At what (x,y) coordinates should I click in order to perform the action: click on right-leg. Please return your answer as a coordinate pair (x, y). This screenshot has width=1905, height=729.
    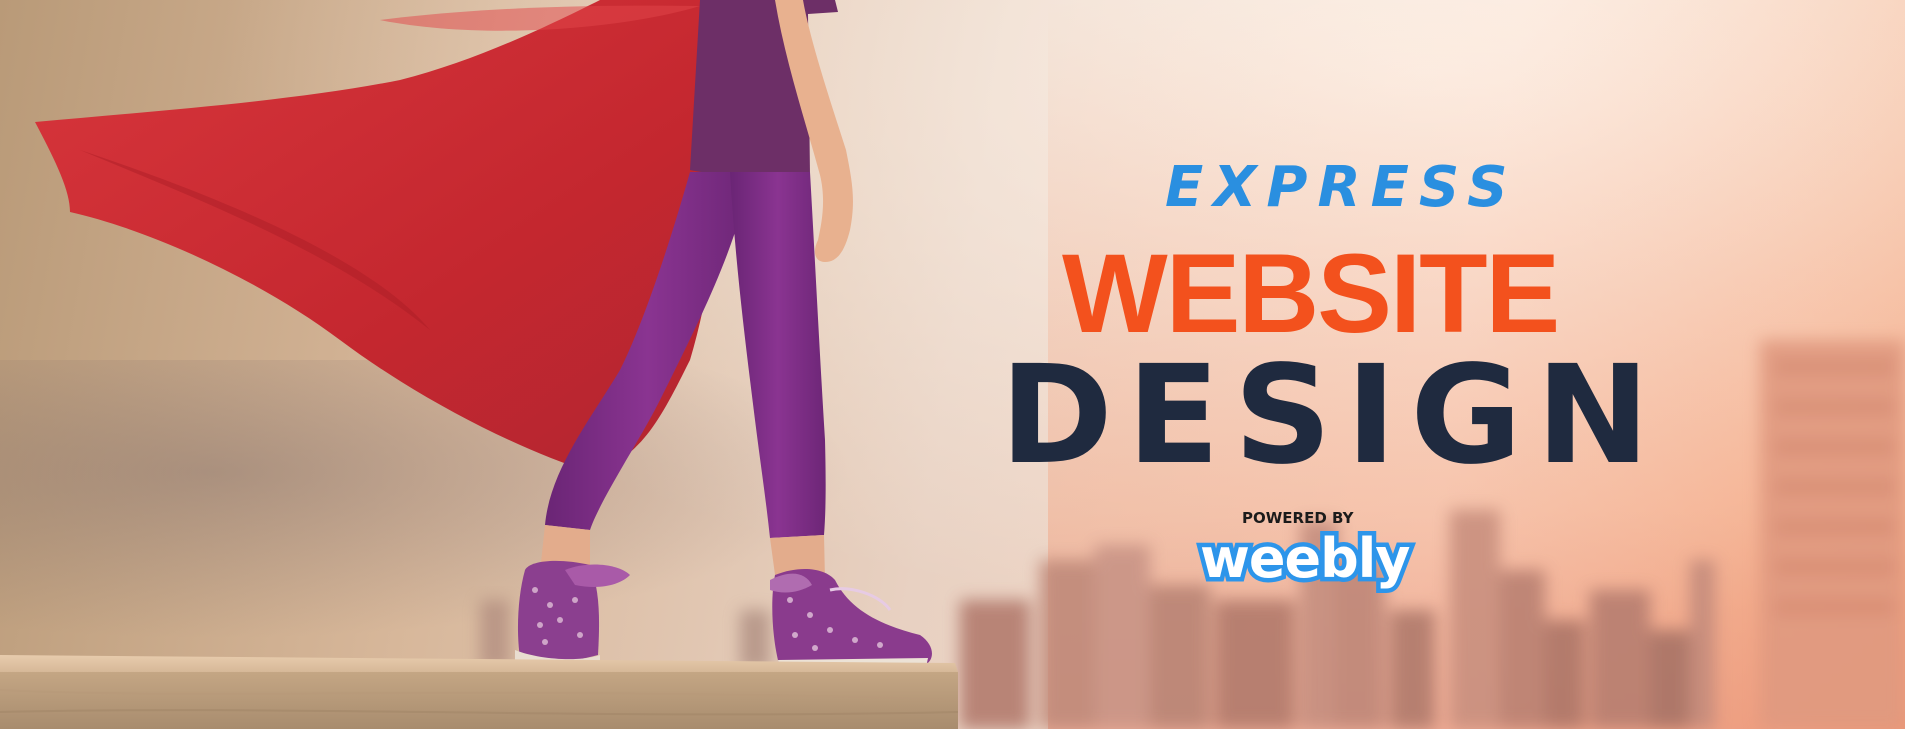
    Looking at the image, I should click on (778, 355).